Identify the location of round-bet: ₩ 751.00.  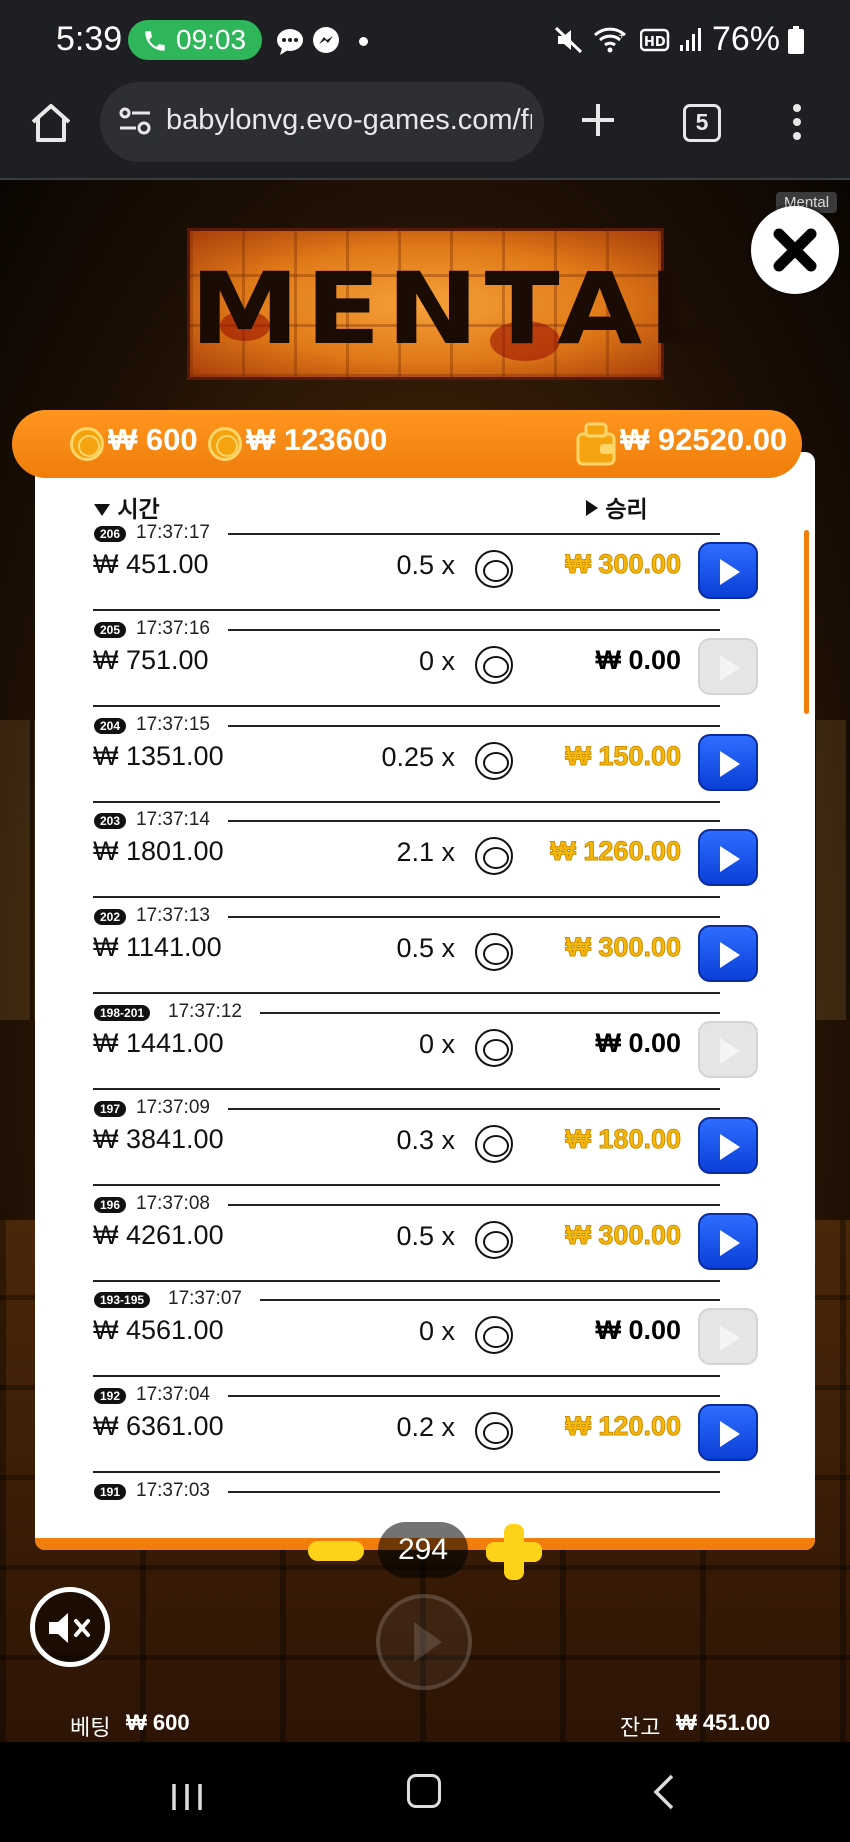
(151, 659).